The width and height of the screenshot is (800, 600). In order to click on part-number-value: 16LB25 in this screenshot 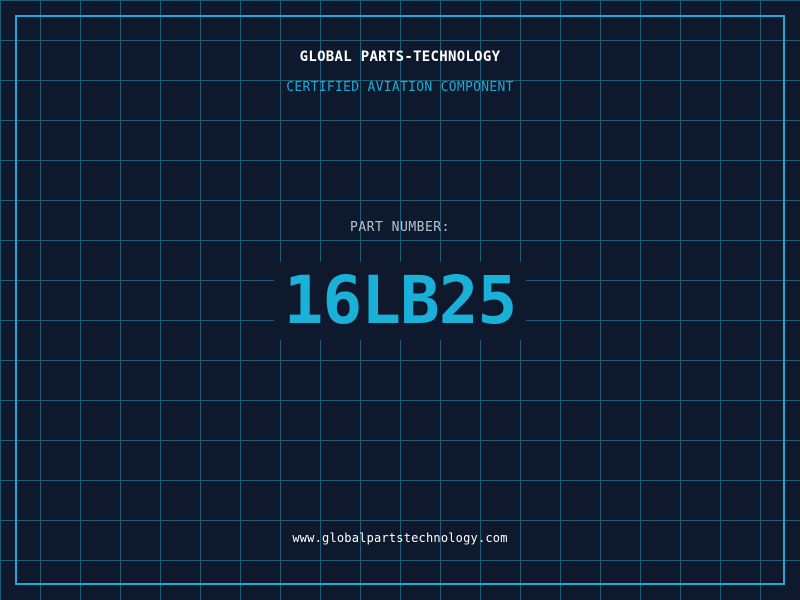, I will do `click(400, 301)`.